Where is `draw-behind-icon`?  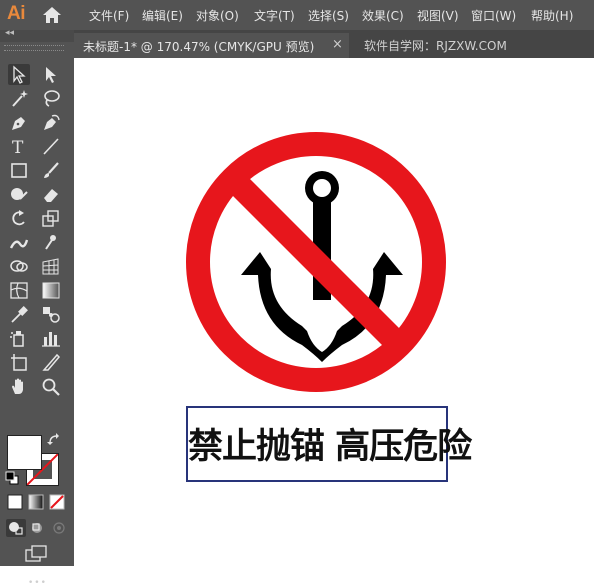 draw-behind-icon is located at coordinates (38, 528).